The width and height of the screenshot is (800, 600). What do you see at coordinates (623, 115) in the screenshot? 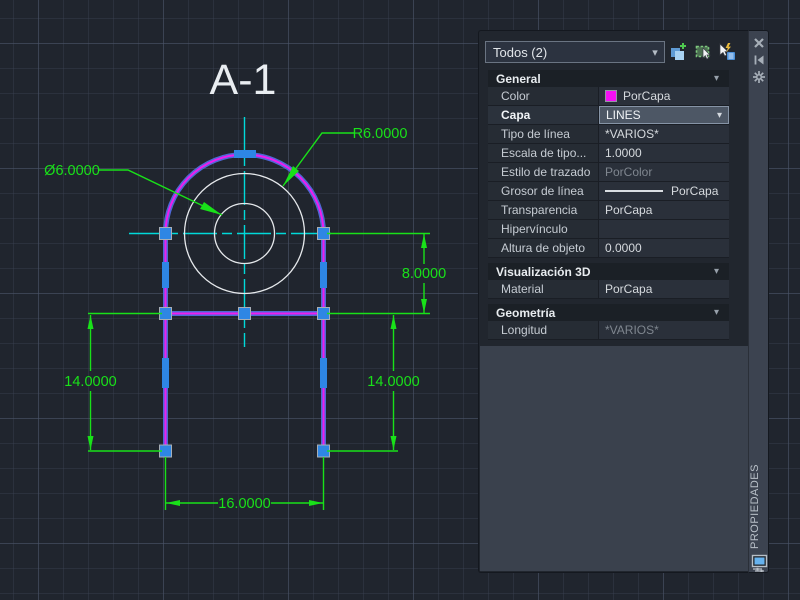
I see `property-value-text: LINES` at bounding box center [623, 115].